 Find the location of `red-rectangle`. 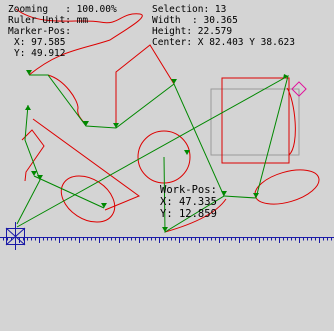

red-rectangle is located at coordinates (255, 120).